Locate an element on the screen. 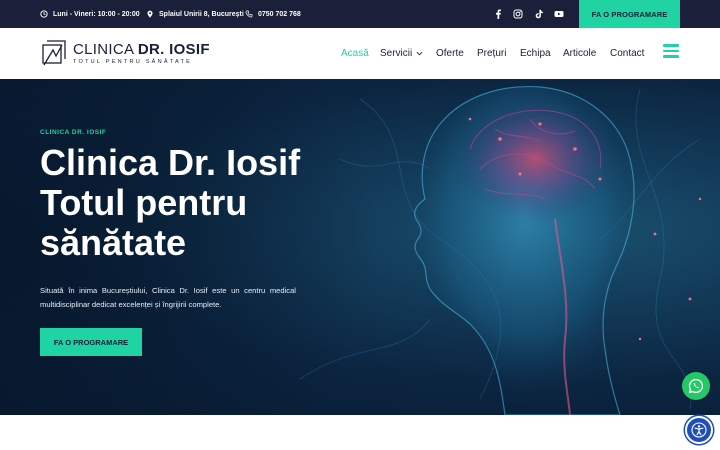 The height and width of the screenshot is (450, 720). clinic-logo-icon is located at coordinates (54, 53).